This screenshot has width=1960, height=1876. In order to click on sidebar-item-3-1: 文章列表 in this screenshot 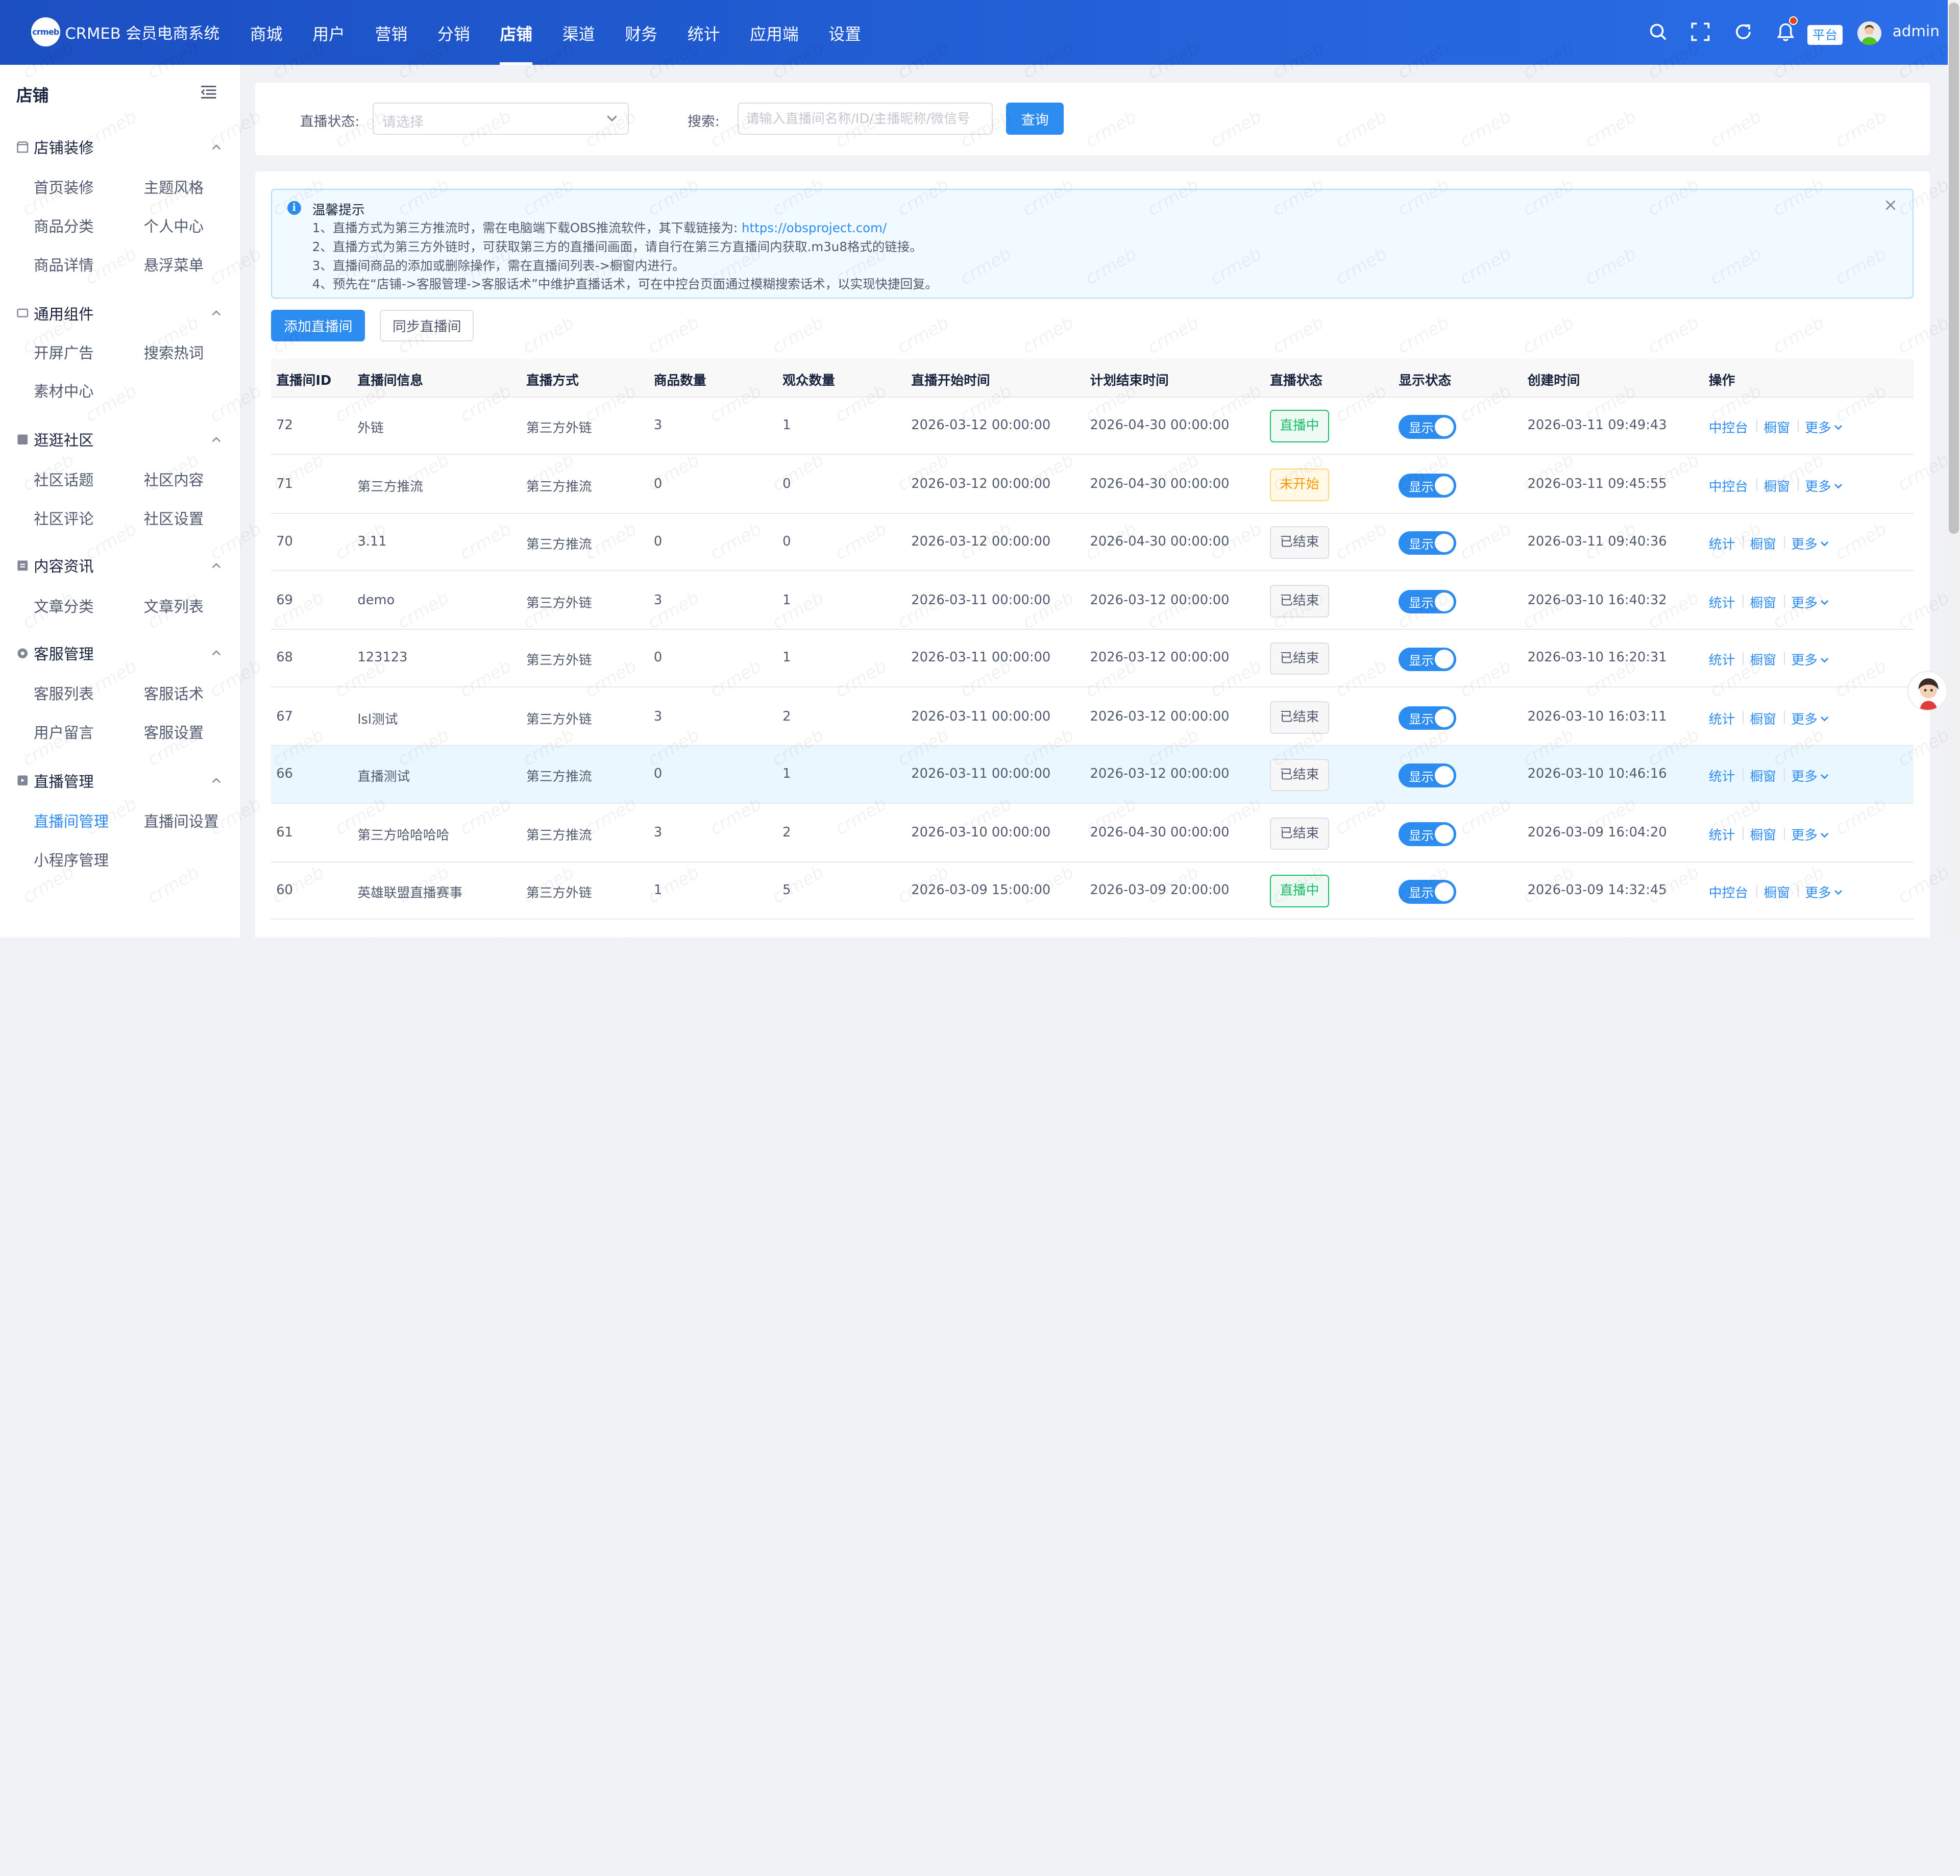, I will do `click(174, 605)`.